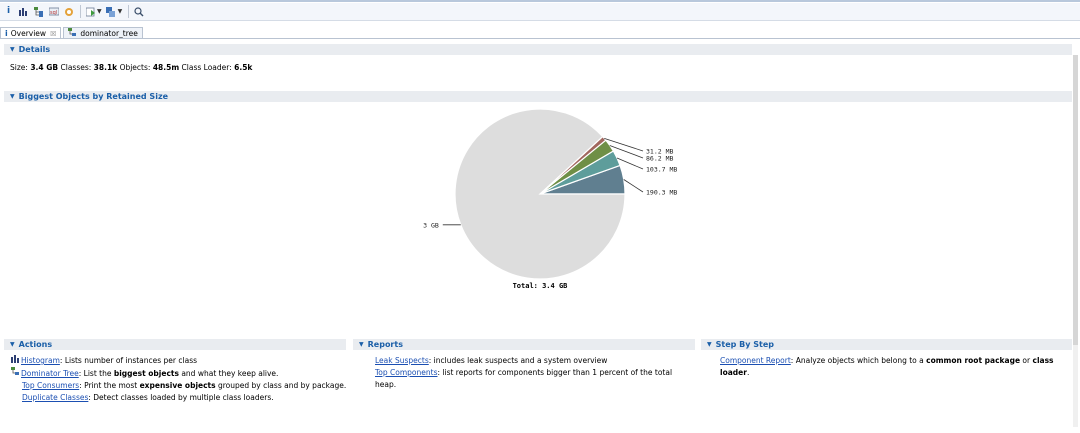 Image resolution: width=1080 pixels, height=433 pixels. What do you see at coordinates (55, 397) in the screenshot?
I see `duplicate-classes-link: Duplicate Classes` at bounding box center [55, 397].